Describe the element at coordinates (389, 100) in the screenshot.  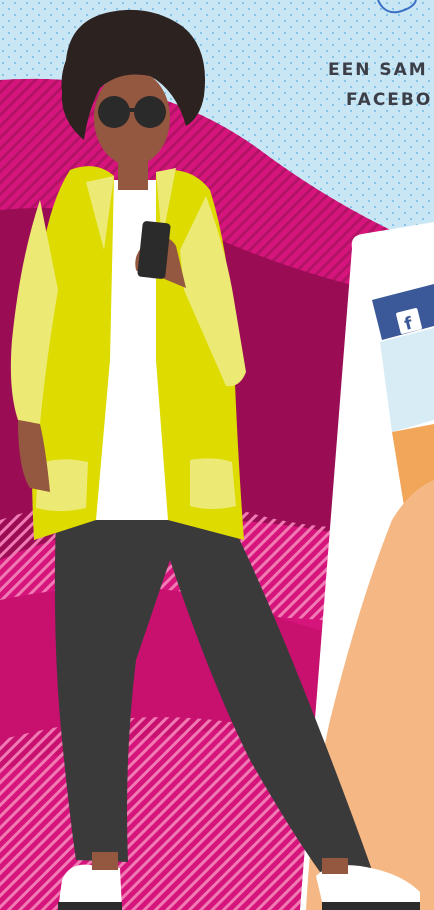
I see `headline-line-2: FACEBO` at that location.